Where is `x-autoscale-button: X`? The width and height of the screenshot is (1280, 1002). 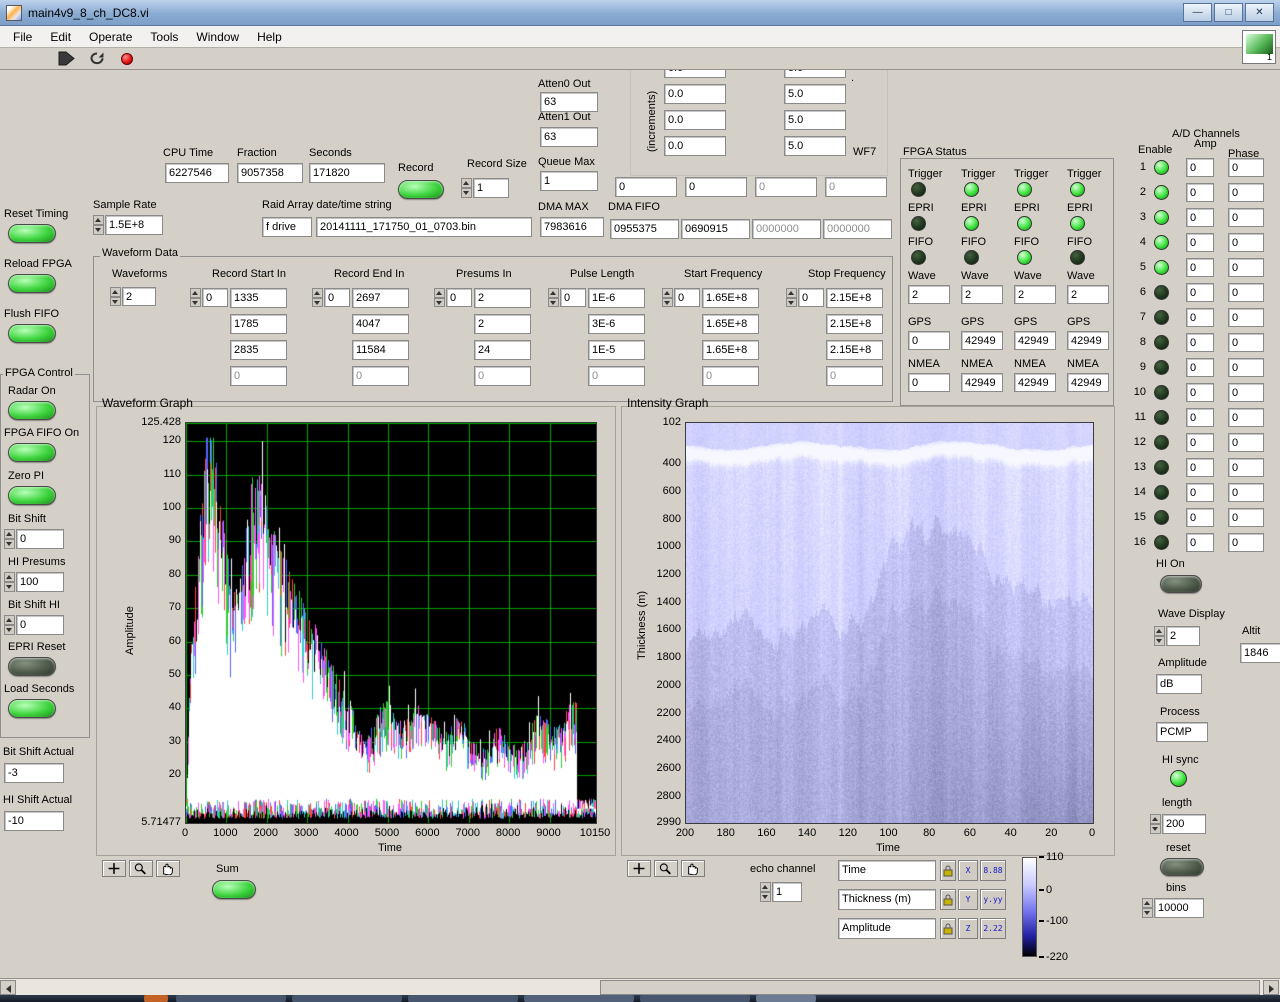
x-autoscale-button: X is located at coordinates (968, 870).